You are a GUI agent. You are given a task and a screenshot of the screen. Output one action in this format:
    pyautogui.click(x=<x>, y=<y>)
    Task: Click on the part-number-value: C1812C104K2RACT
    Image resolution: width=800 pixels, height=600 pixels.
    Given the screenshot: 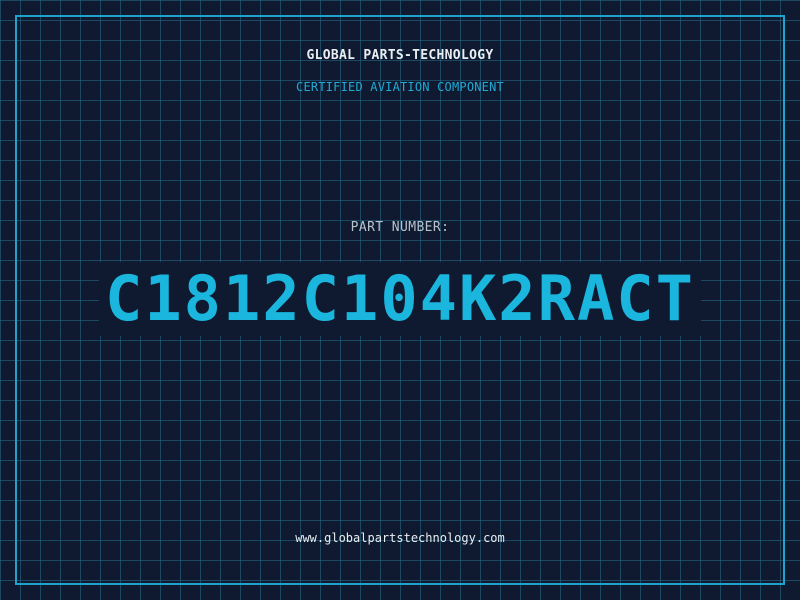 What is the action you would take?
    pyautogui.click(x=400, y=299)
    